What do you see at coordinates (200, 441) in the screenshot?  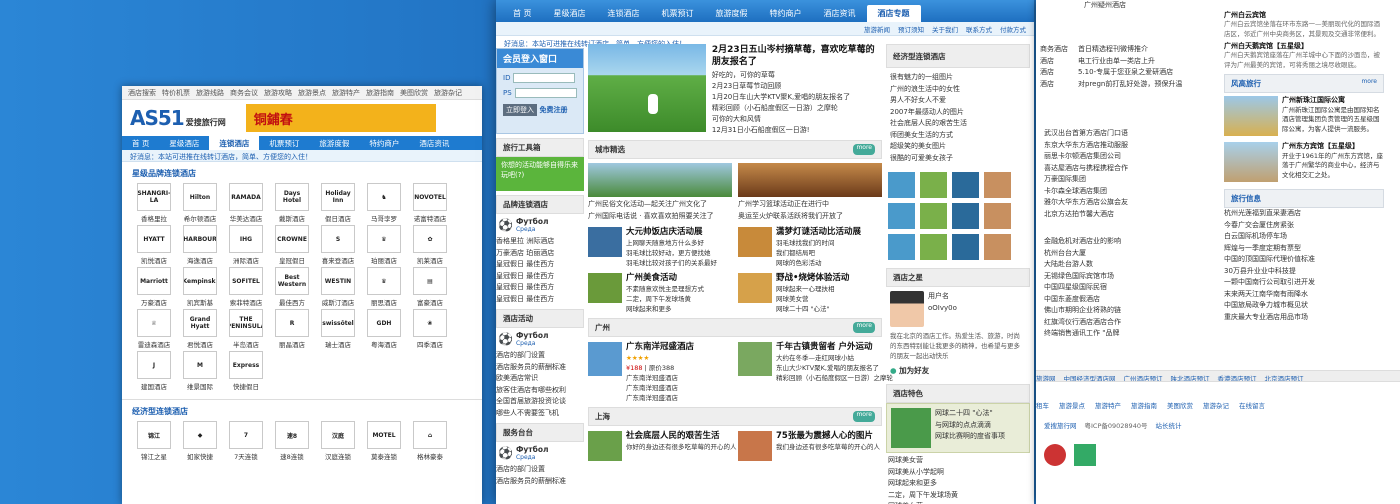 I see `brand-item: ◆ 如家快捷` at bounding box center [200, 441].